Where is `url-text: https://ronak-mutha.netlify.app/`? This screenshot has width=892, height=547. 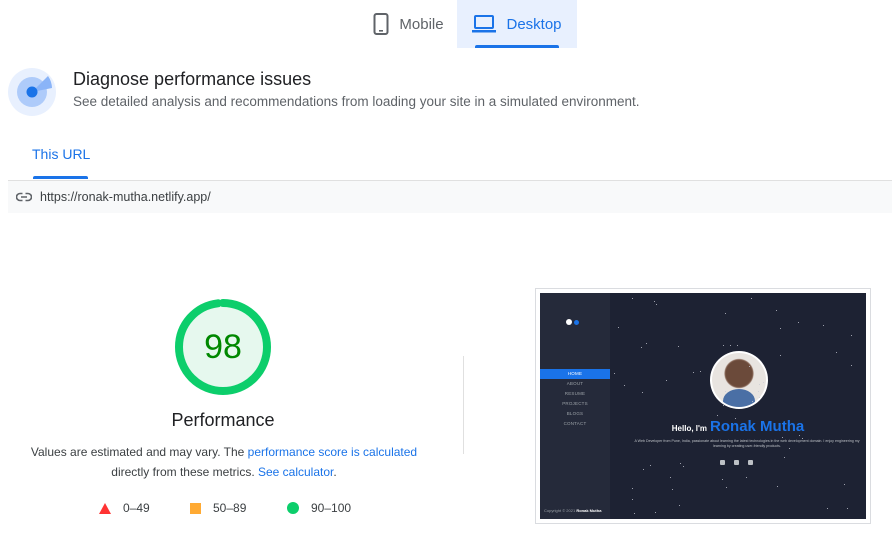
url-text: https://ronak-mutha.netlify.app/ is located at coordinates (125, 197).